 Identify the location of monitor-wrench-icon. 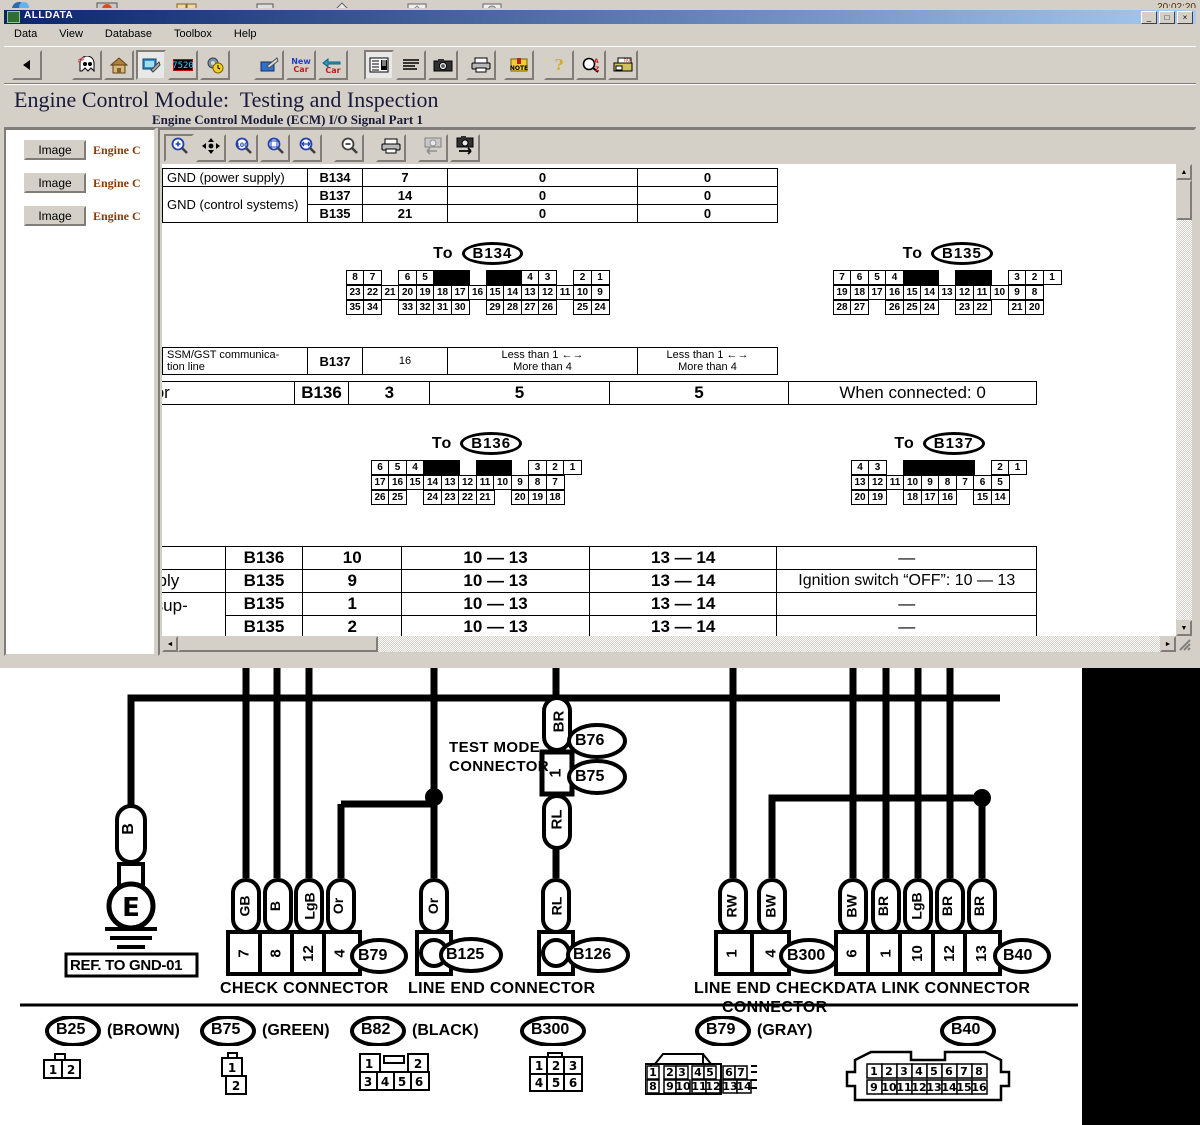
(151, 65).